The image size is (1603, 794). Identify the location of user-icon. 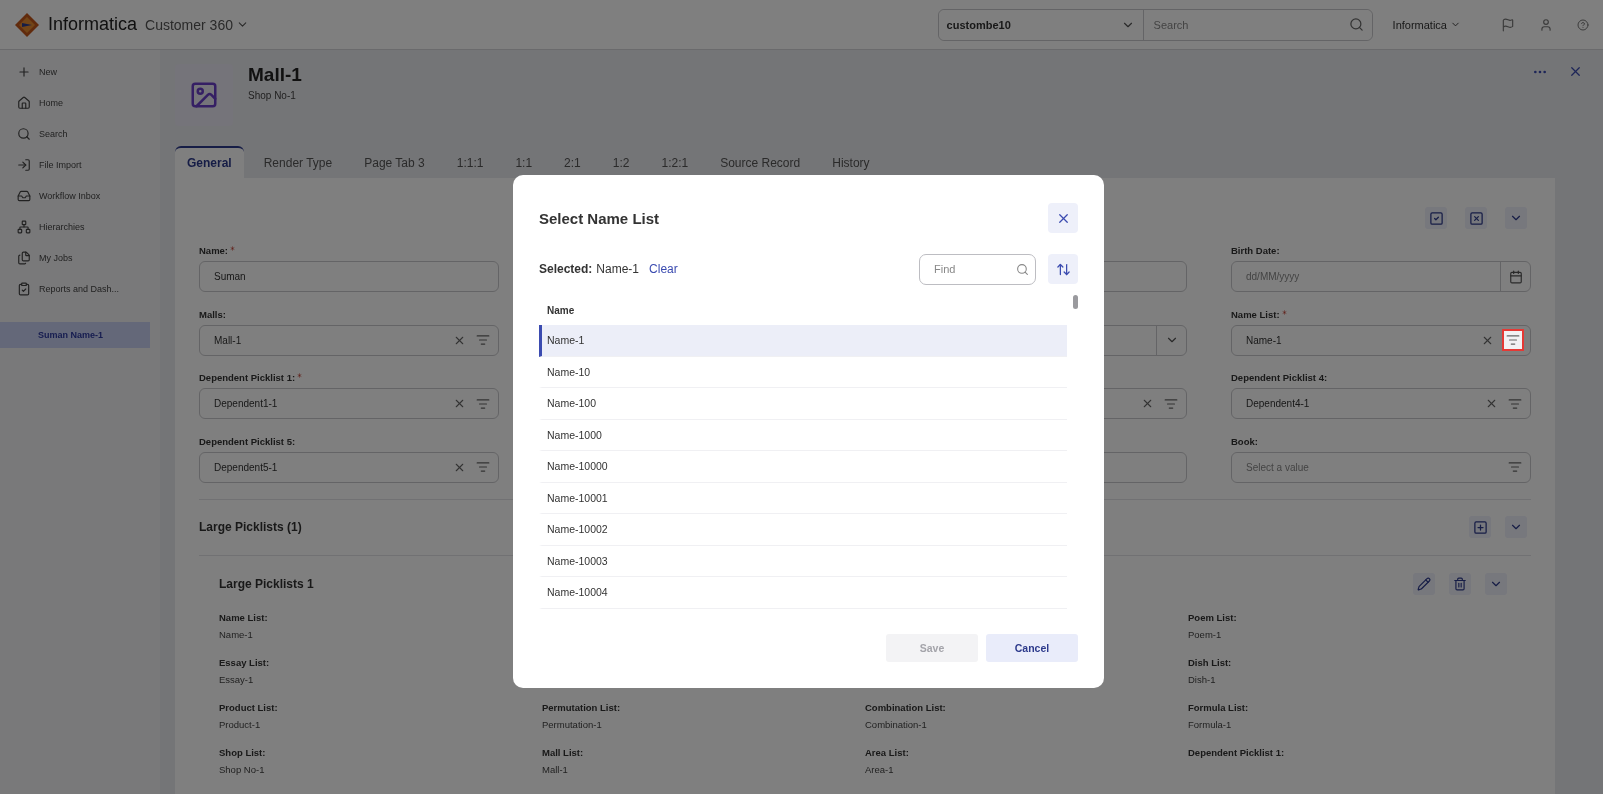
(1546, 24).